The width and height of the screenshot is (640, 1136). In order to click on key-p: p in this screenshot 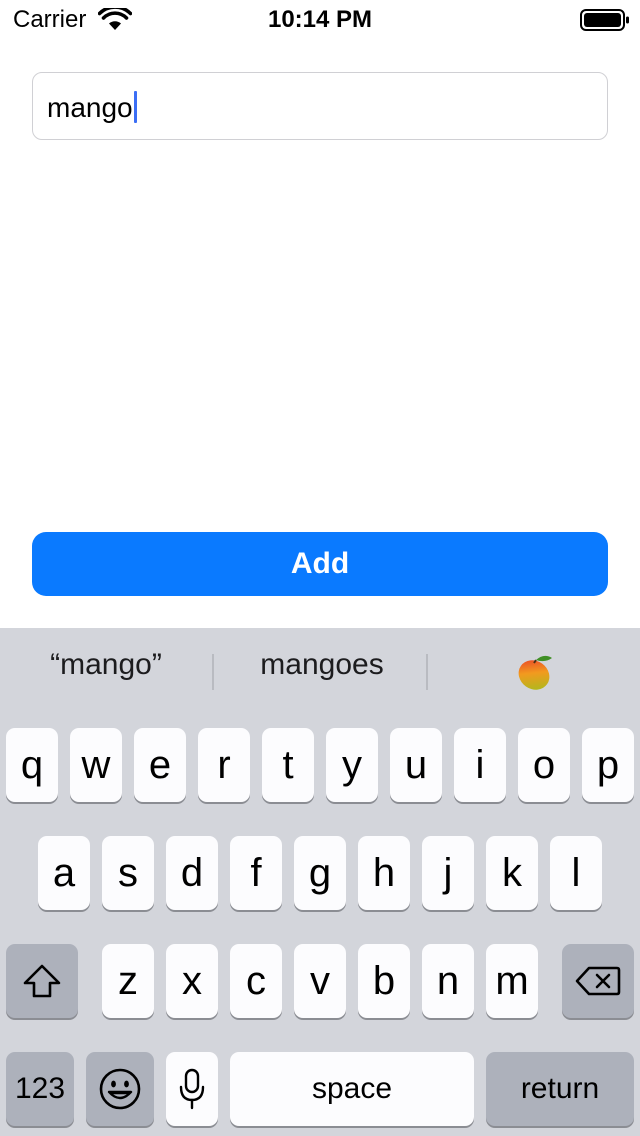, I will do `click(608, 765)`.